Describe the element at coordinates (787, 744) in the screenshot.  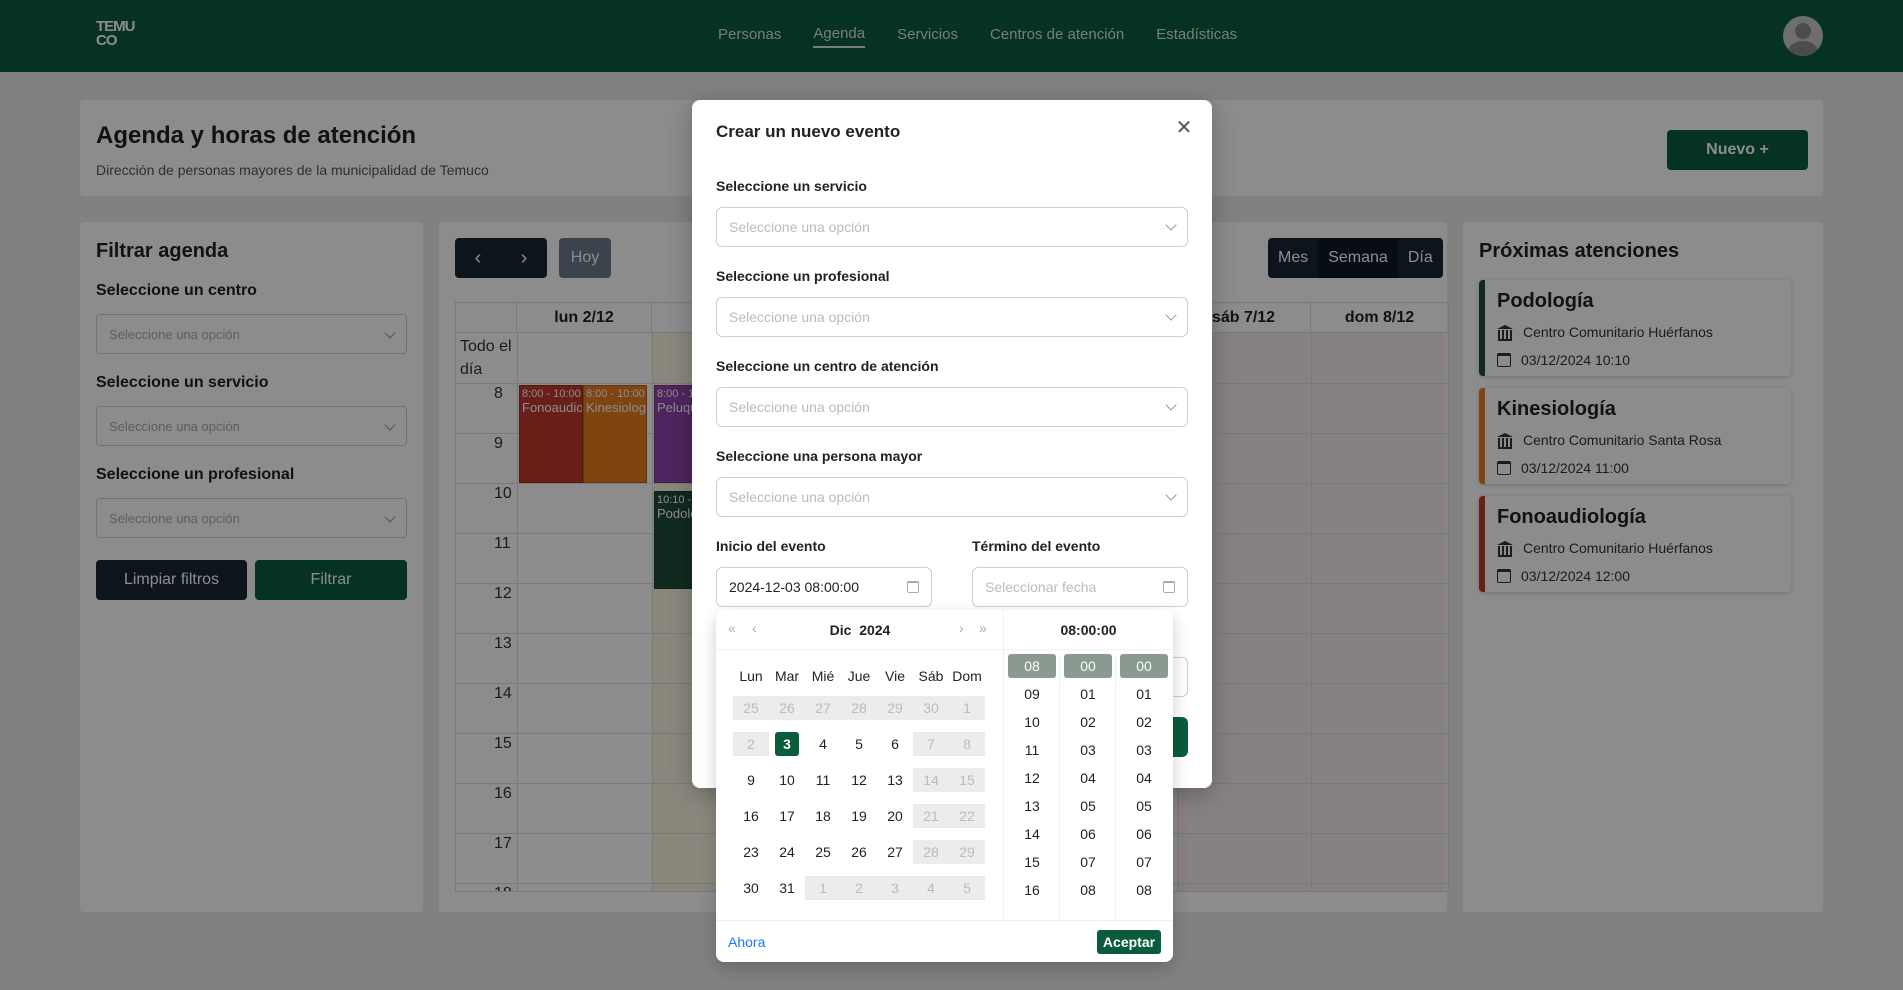
I see `day-cell-selected: 3` at that location.